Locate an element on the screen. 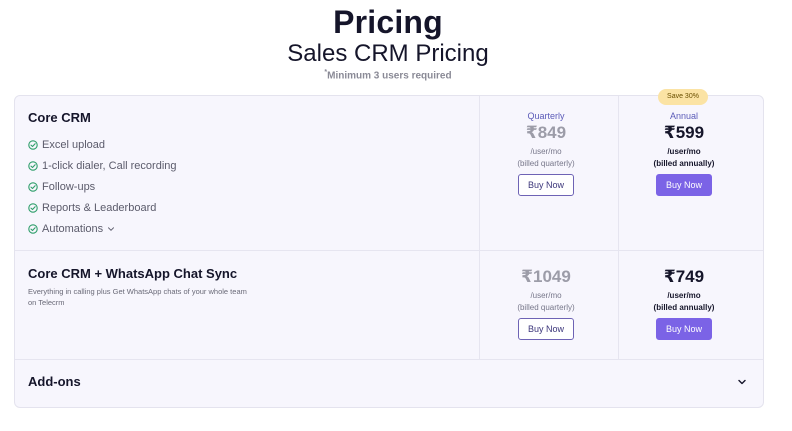 The height and width of the screenshot is (431, 792). feature-item: Follow-ups is located at coordinates (61, 187).